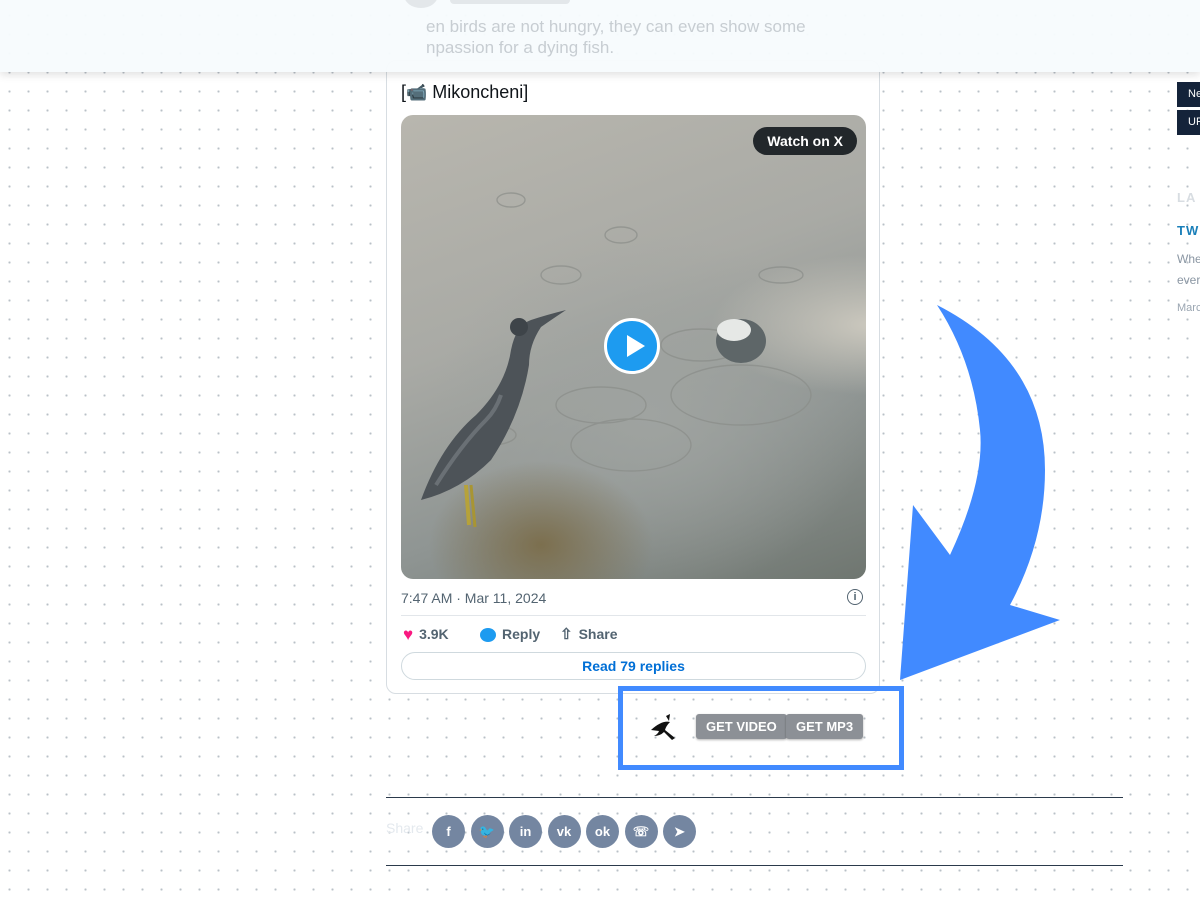  What do you see at coordinates (434, 634) in the screenshot?
I see `like-count: 3.9K` at bounding box center [434, 634].